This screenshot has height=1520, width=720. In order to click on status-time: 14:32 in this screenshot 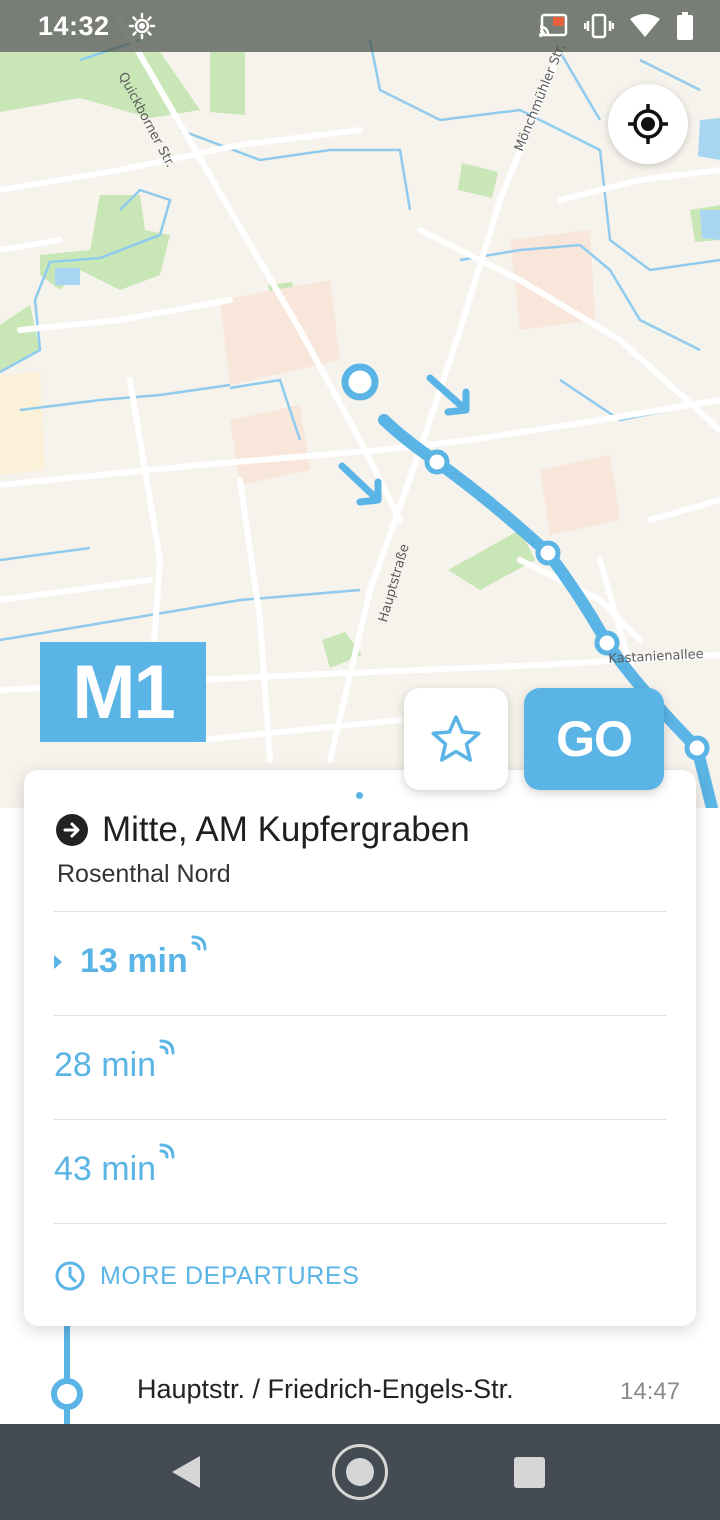, I will do `click(74, 25)`.